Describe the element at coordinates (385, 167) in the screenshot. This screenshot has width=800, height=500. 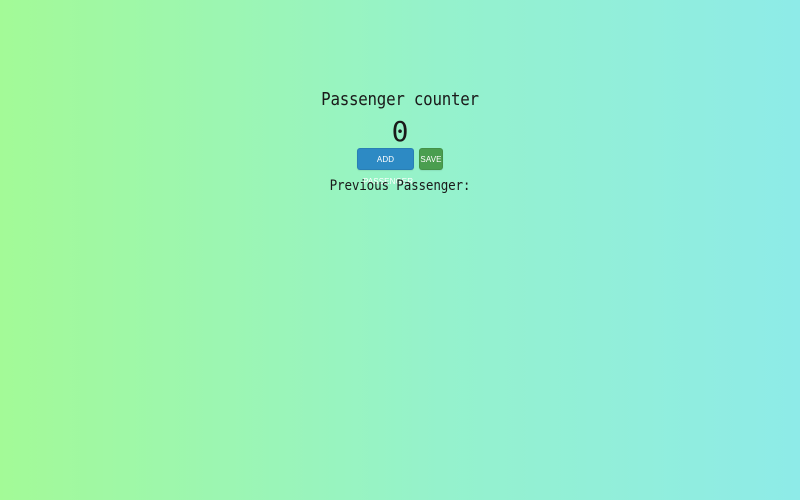
I see `add-passenger-button: ADD PASSENGER` at that location.